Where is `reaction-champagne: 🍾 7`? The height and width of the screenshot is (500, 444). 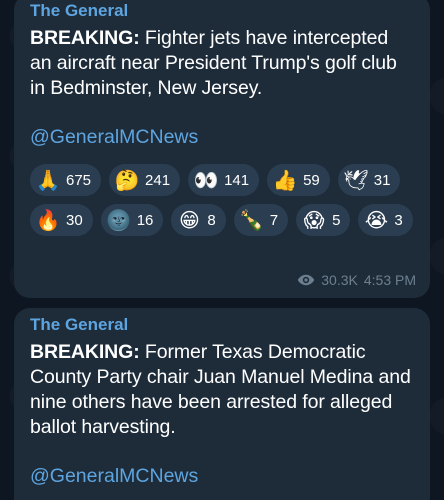 reaction-champagne: 🍾 7 is located at coordinates (261, 220).